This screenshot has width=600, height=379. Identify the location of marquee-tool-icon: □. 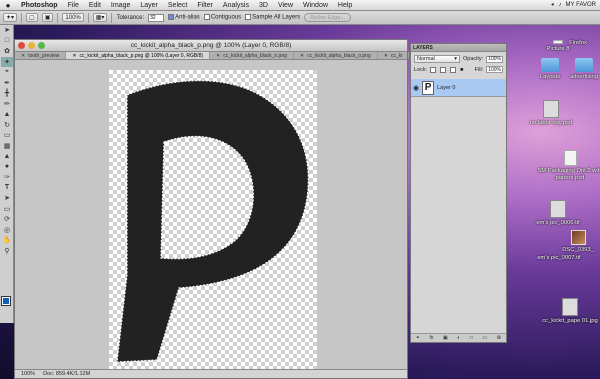
(7, 41).